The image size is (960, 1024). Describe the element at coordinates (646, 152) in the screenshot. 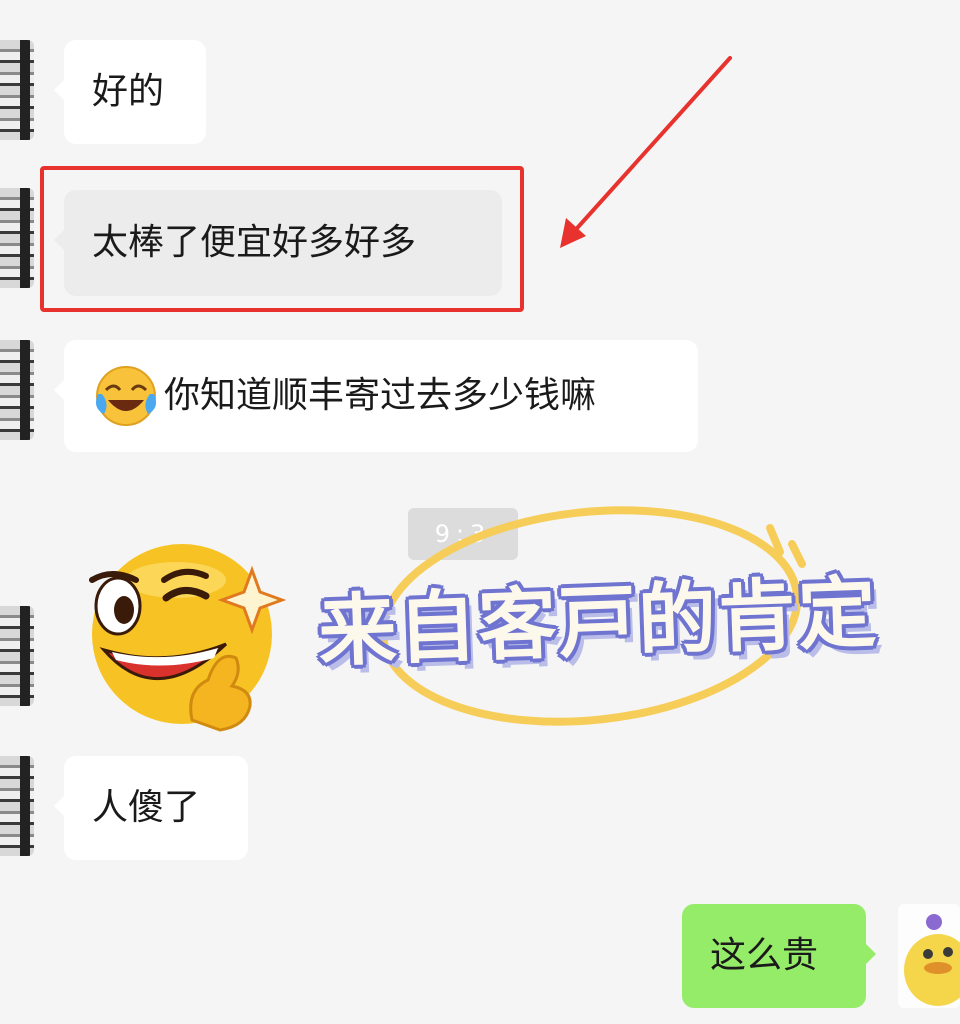

I see `arrow-annotation-icon` at that location.